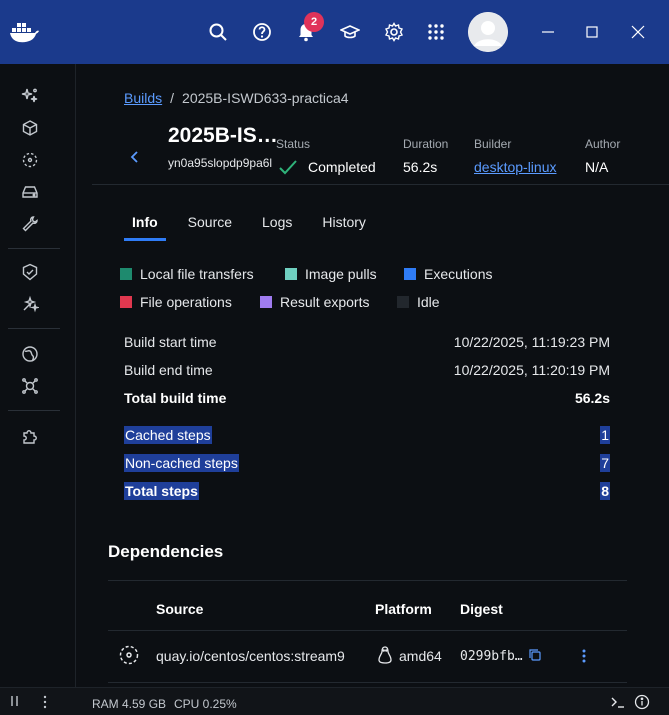 The width and height of the screenshot is (669, 715). What do you see at coordinates (166, 551) in the screenshot?
I see `dependencies-title: Dependencies` at bounding box center [166, 551].